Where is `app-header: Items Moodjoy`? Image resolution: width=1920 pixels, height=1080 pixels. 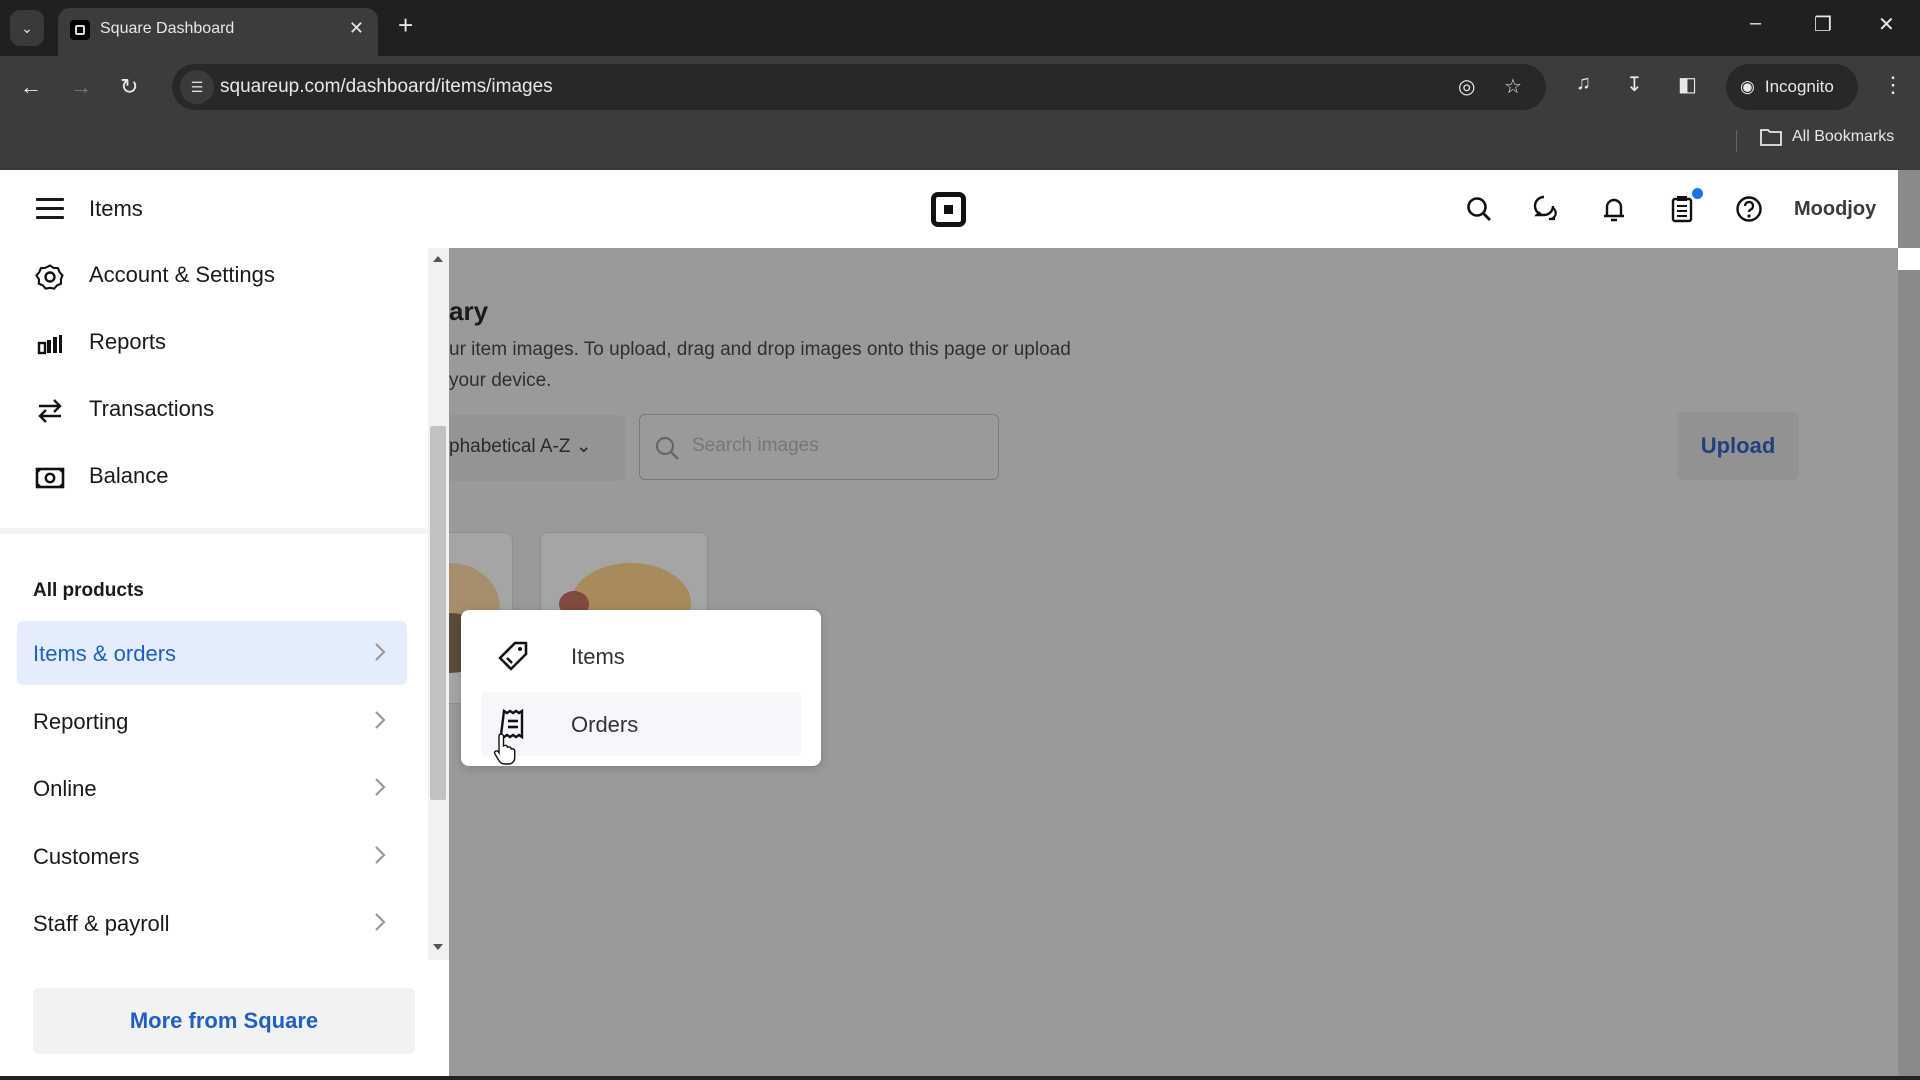
app-header: Items Moodjoy is located at coordinates (949, 209).